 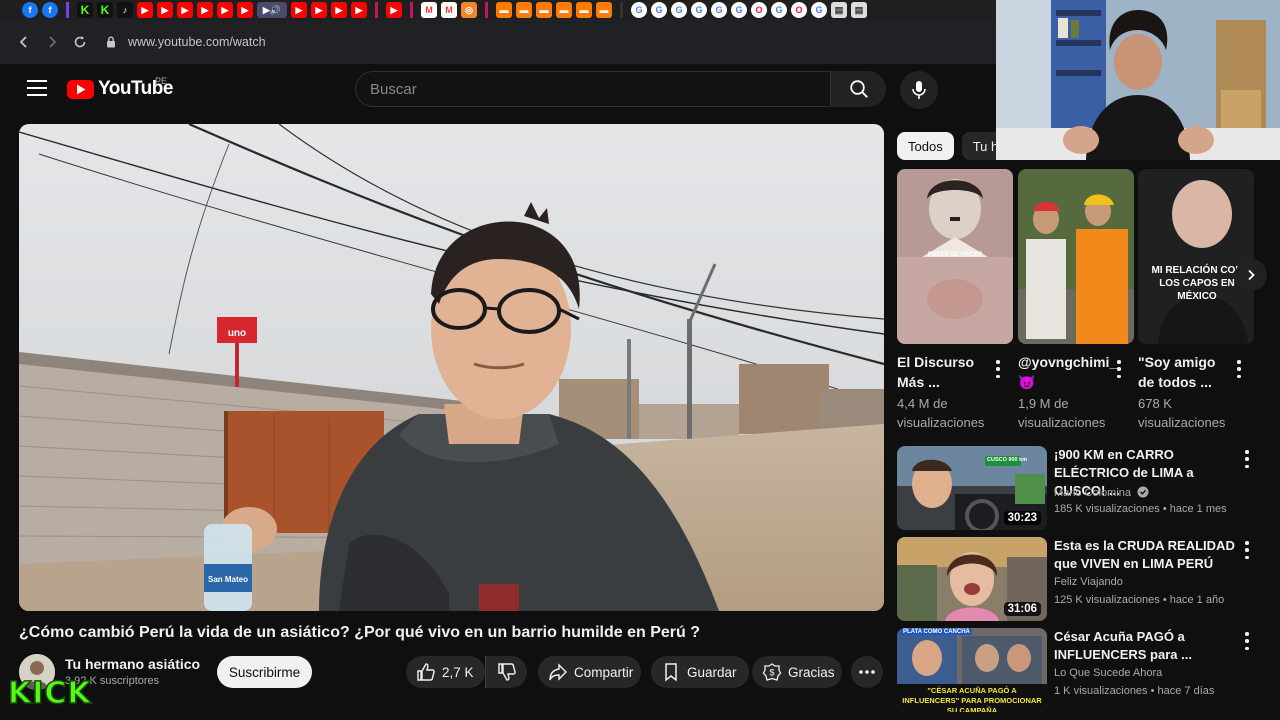 I want to click on menu-icon, so click(x=37, y=88).